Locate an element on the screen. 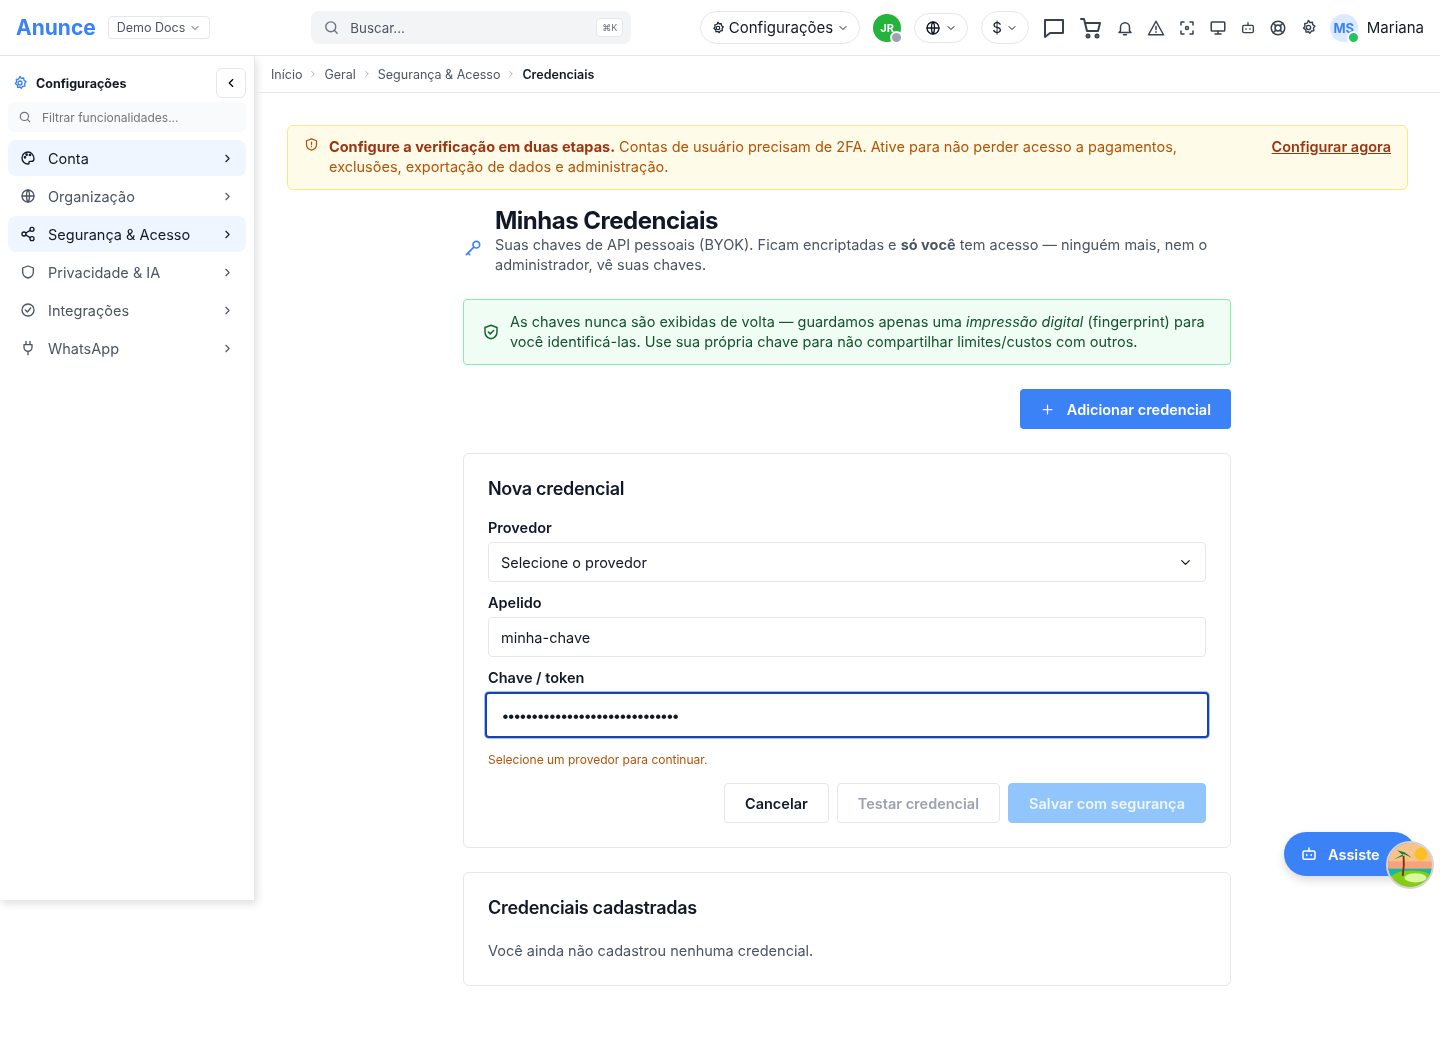 This screenshot has height=1050, width=1440. search-bar: Buscar... ⌘K is located at coordinates (471, 27).